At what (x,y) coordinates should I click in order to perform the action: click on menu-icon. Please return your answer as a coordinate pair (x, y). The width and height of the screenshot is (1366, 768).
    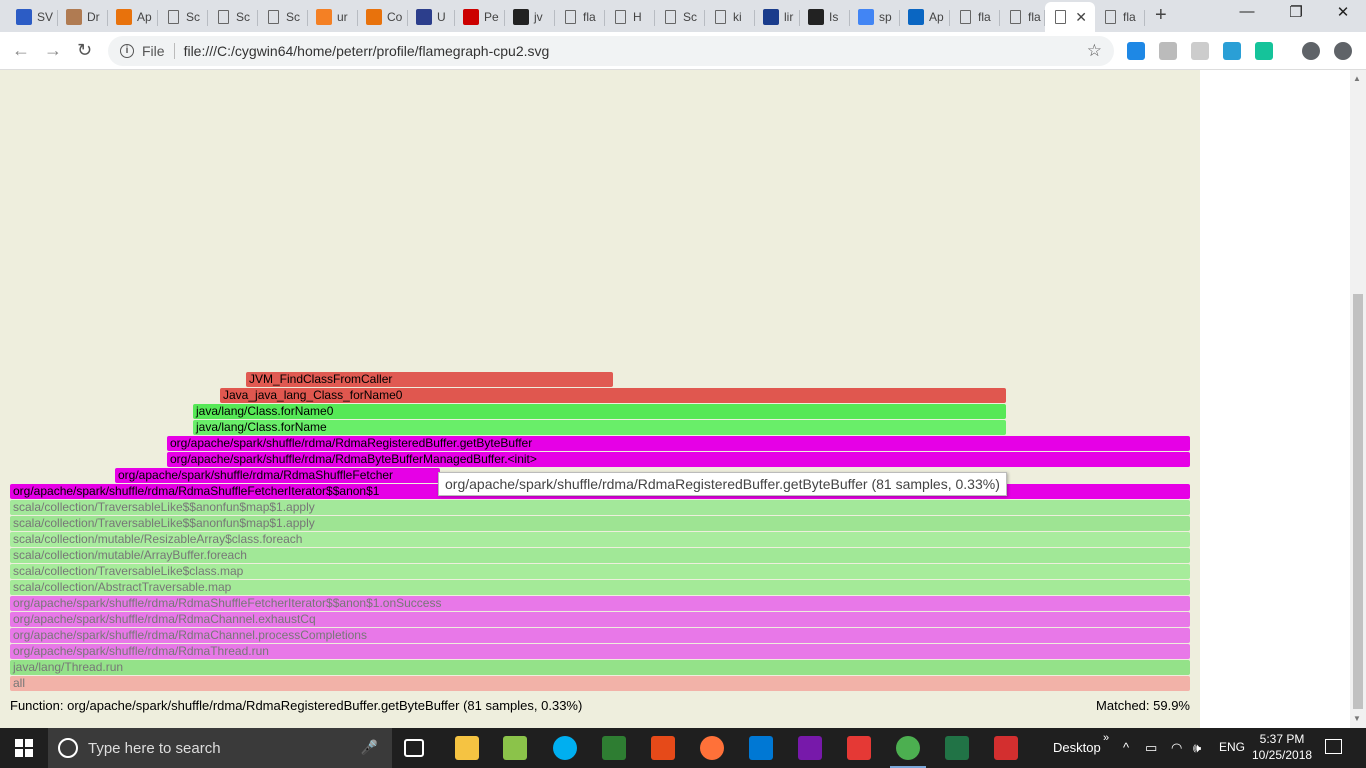
    Looking at the image, I should click on (1343, 51).